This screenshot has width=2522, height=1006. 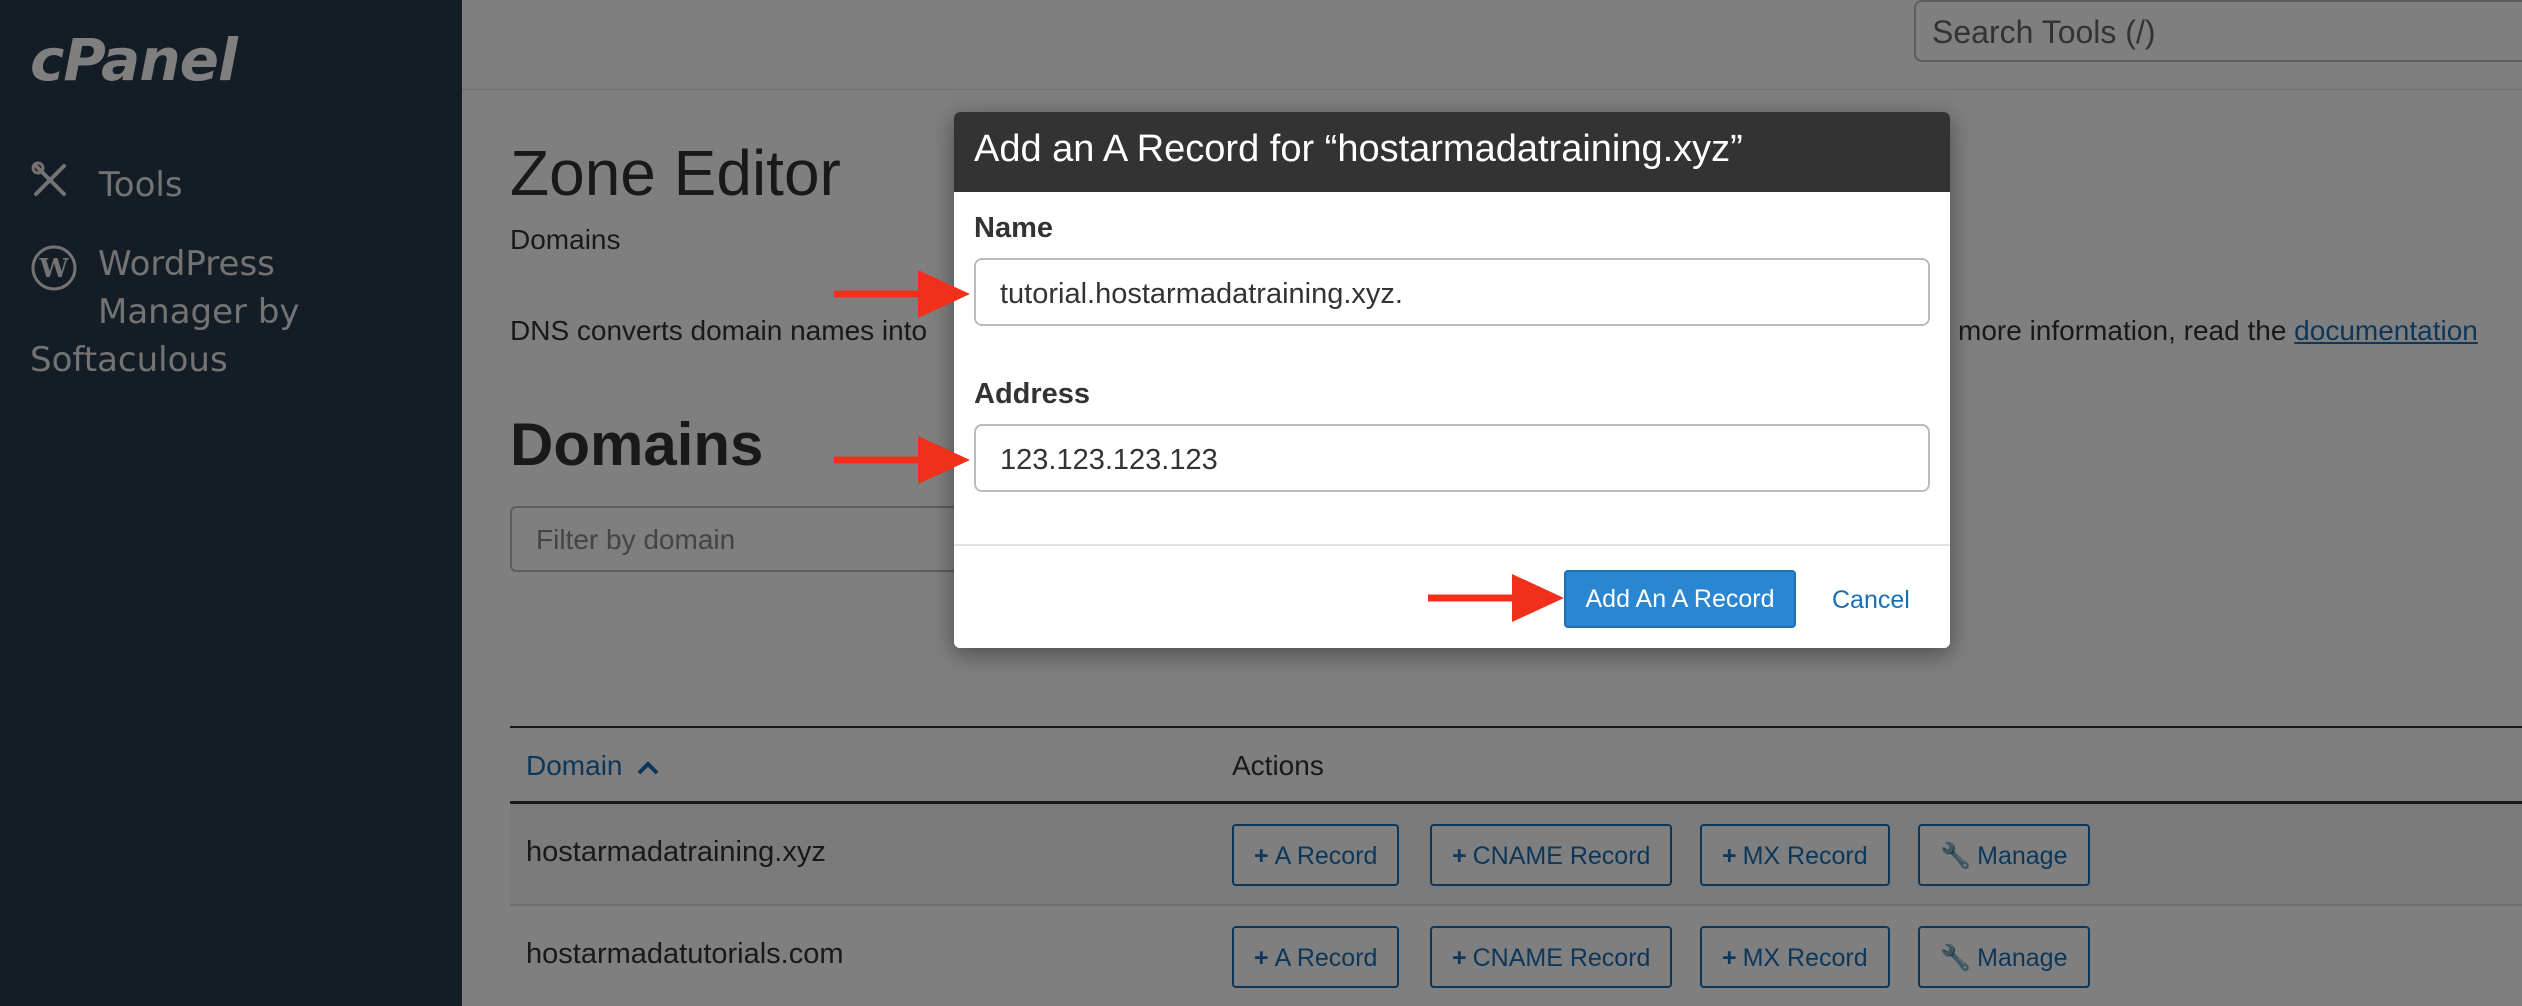 What do you see at coordinates (1680, 599) in the screenshot?
I see `add-a-record-submit-button: Add An A Record` at bounding box center [1680, 599].